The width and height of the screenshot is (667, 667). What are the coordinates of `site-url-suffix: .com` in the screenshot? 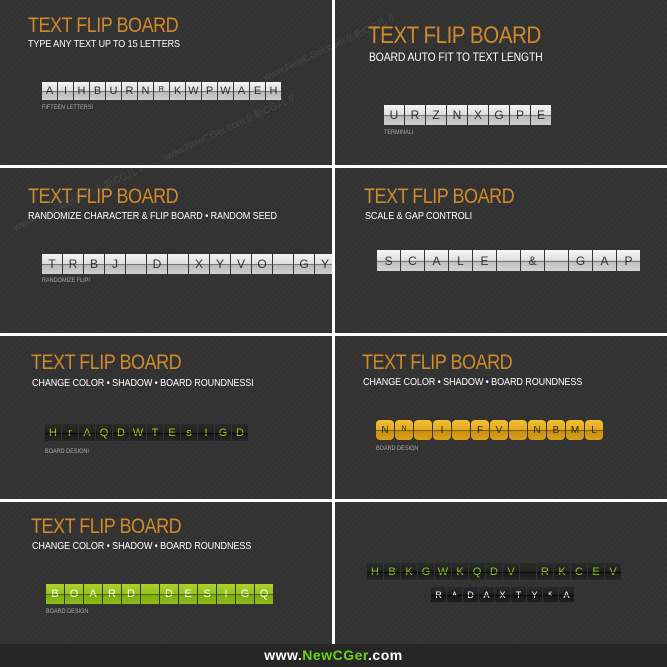 It's located at (385, 655).